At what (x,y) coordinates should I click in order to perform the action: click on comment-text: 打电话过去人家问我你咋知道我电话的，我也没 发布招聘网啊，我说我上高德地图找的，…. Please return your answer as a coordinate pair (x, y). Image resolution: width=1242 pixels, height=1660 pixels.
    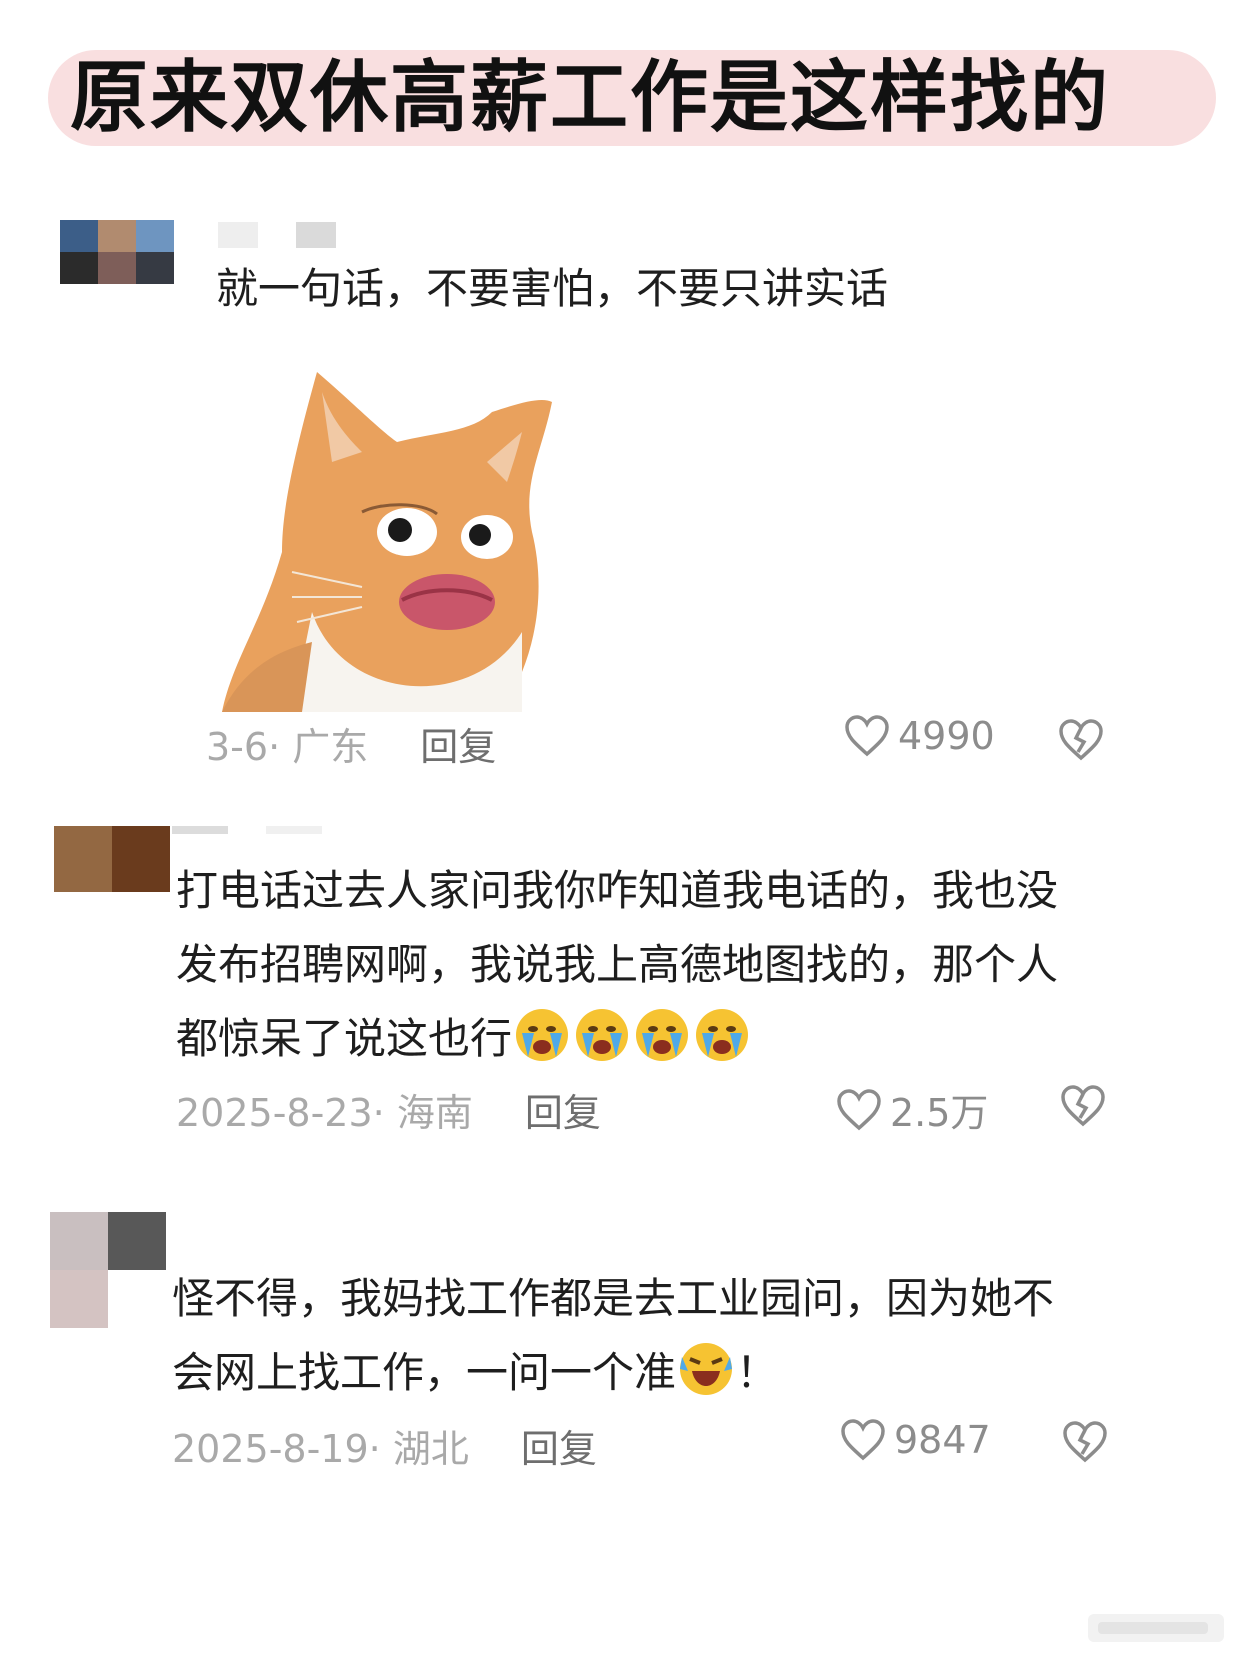
    Looking at the image, I should click on (656, 965).